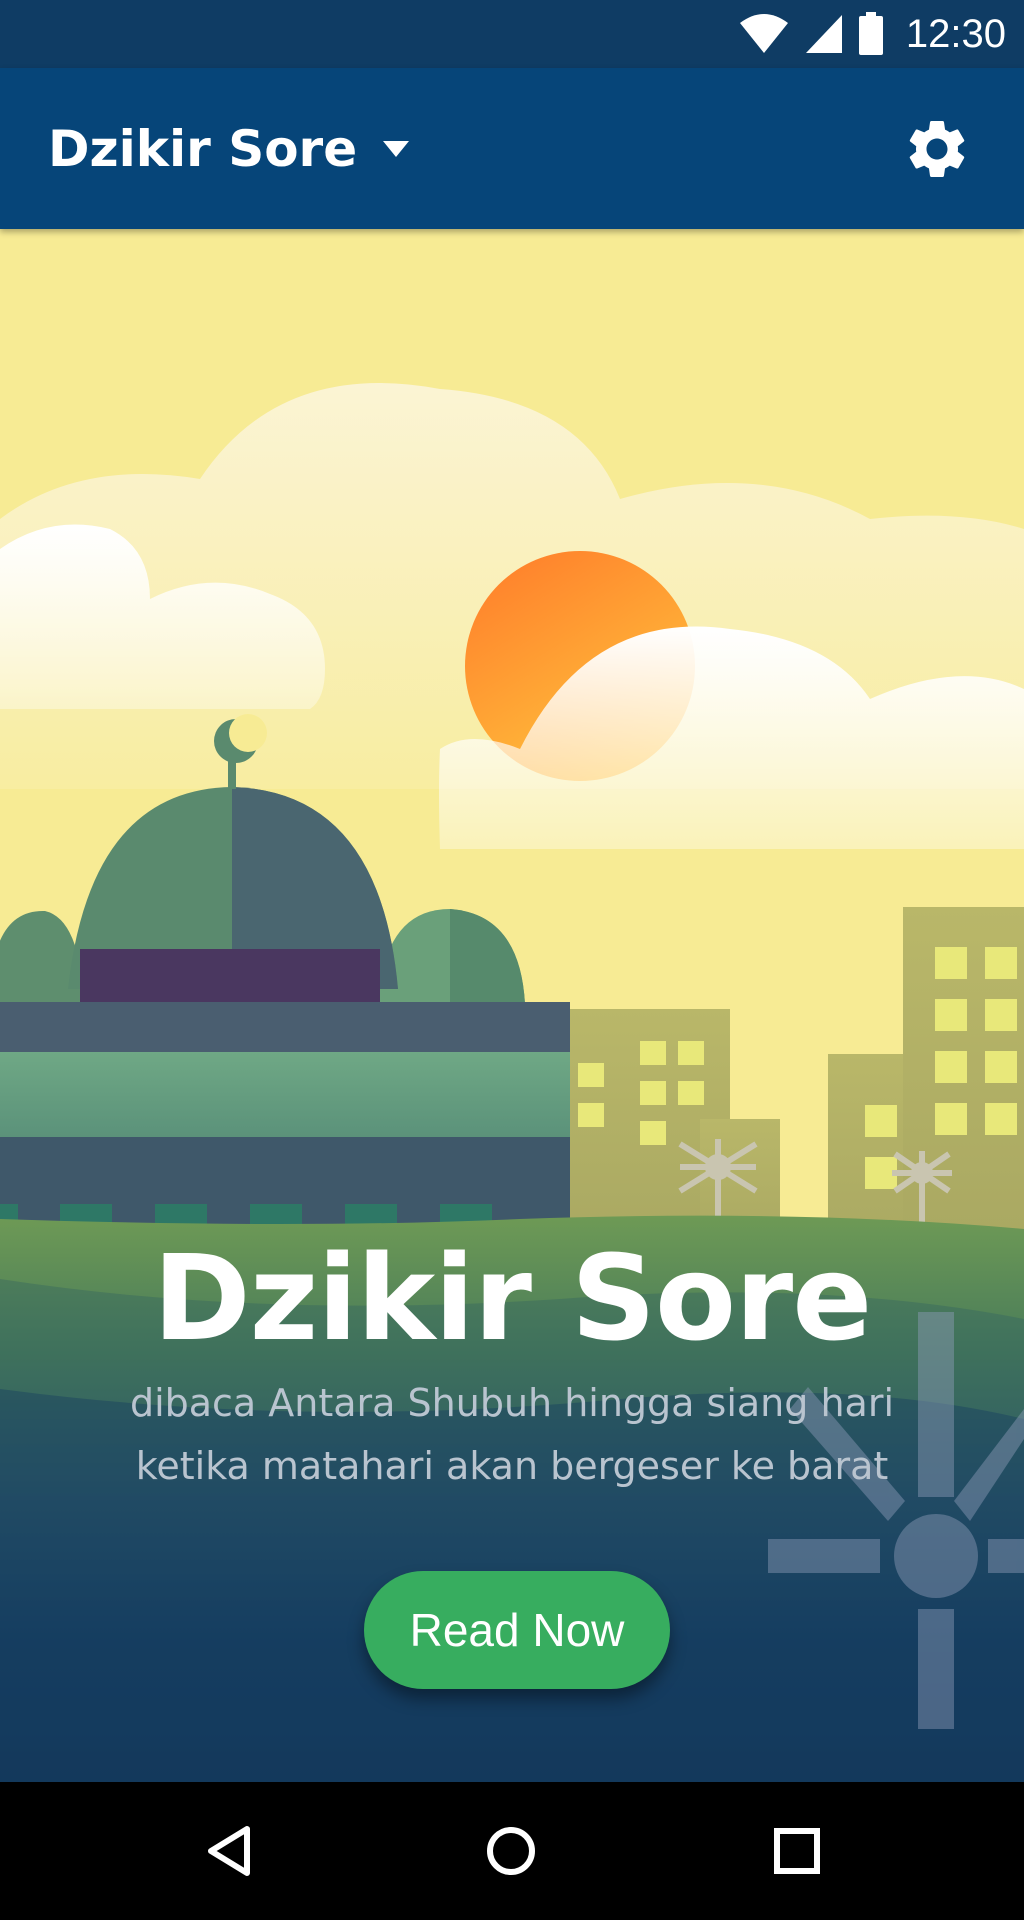 The width and height of the screenshot is (1024, 1920). I want to click on wifi-icon, so click(763, 33).